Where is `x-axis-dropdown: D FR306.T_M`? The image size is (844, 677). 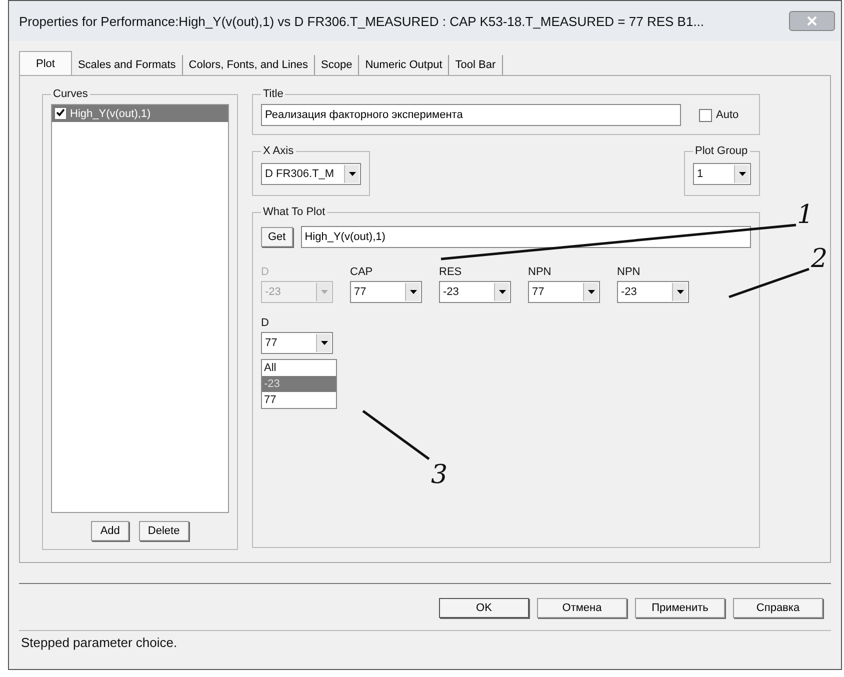
x-axis-dropdown: D FR306.T_M is located at coordinates (311, 174).